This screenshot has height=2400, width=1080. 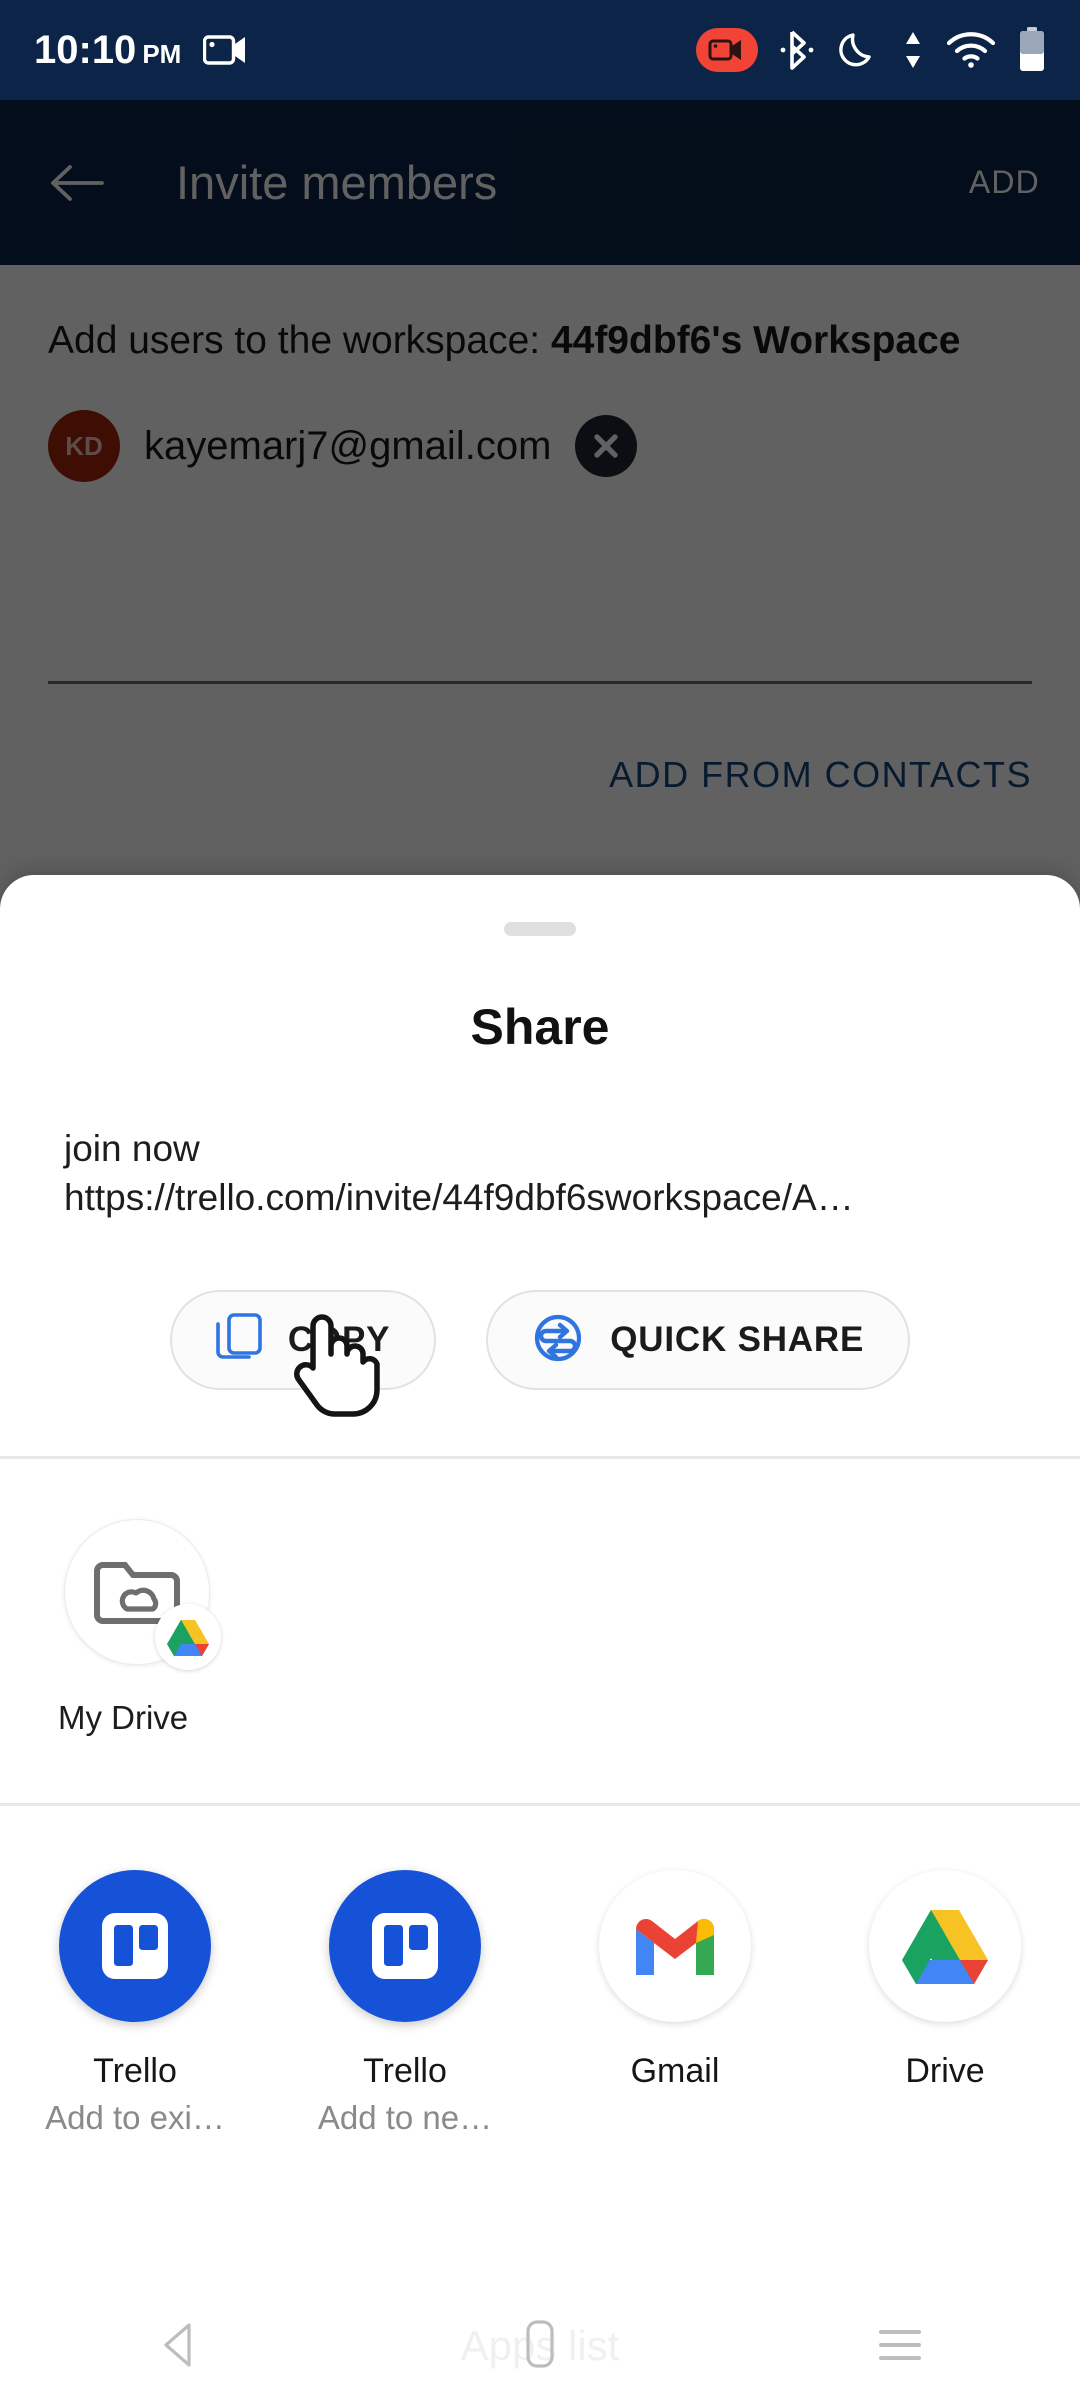 I want to click on system-nav-bar: Apps list, so click(x=540, y=2345).